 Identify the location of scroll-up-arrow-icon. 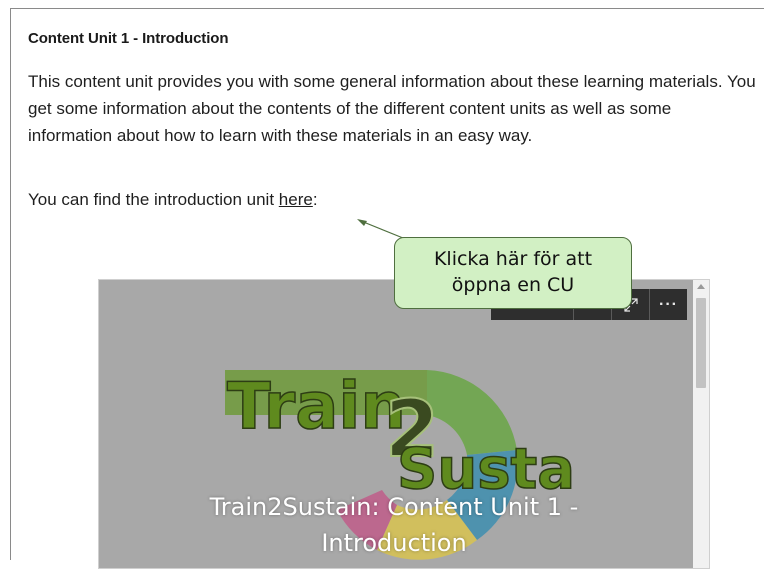
(701, 286).